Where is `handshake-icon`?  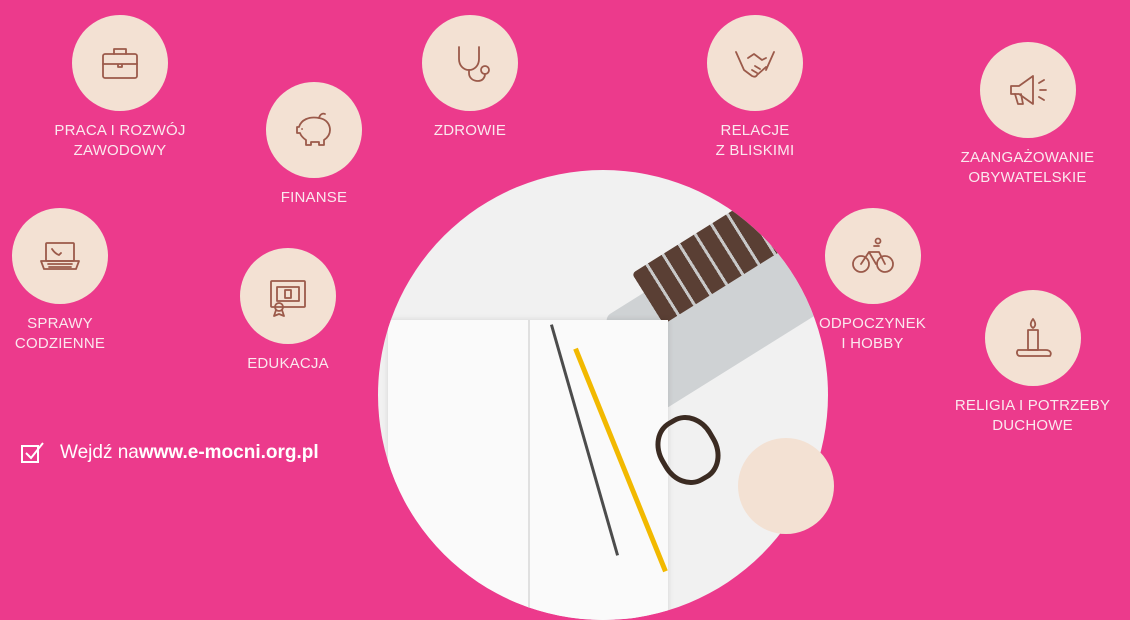 handshake-icon is located at coordinates (755, 63).